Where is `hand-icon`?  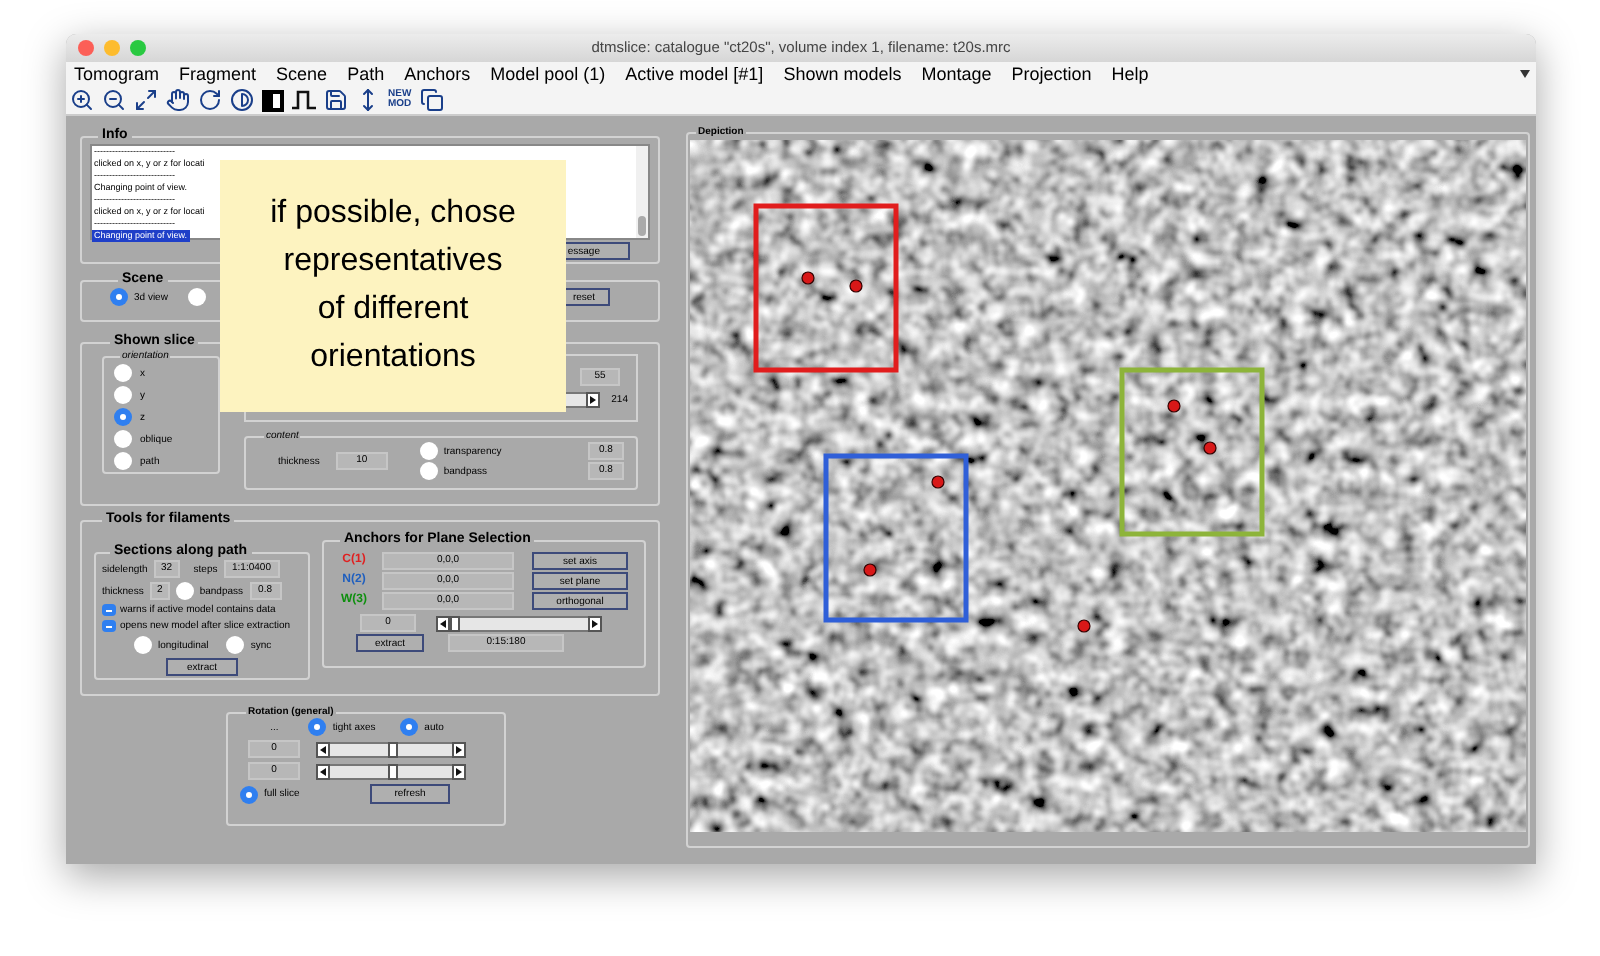
hand-icon is located at coordinates (178, 100).